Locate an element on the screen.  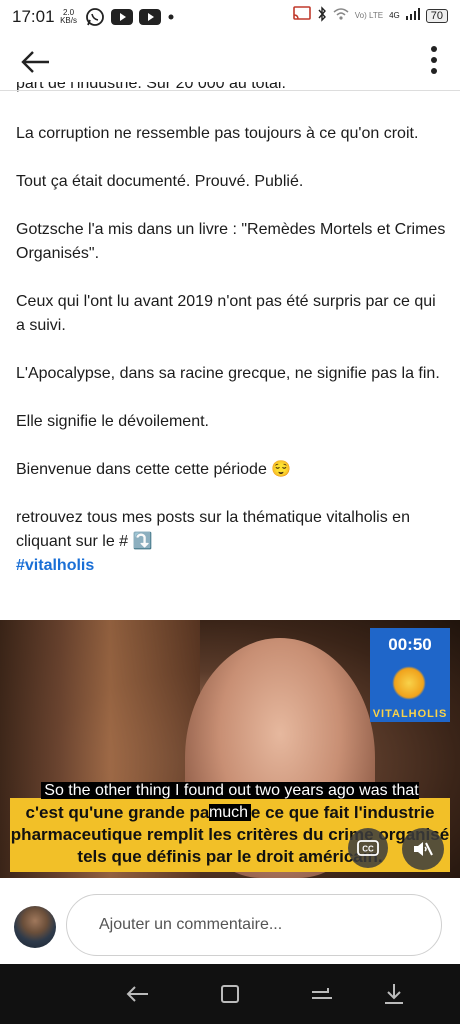
system-nav-bar is located at coordinates (230, 994).